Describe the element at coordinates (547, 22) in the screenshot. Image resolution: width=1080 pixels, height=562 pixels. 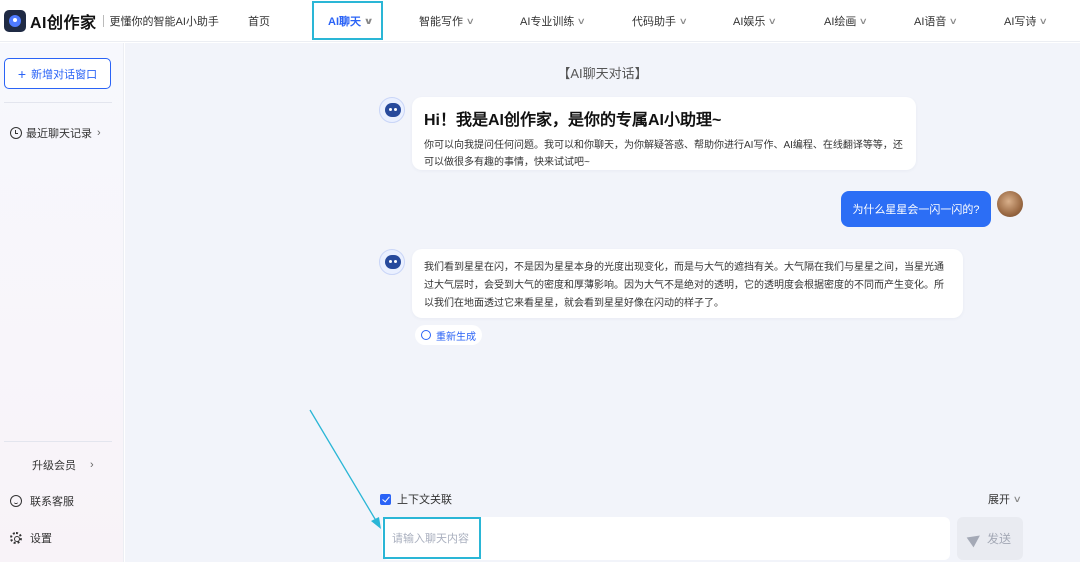
I see `nav-label: AI专业训练` at that location.